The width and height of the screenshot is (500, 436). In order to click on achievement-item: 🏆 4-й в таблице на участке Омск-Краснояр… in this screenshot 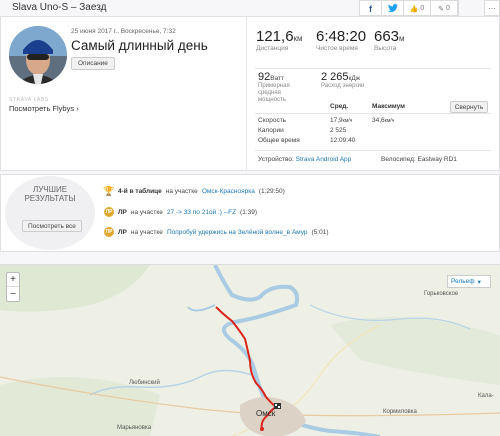, I will do `click(194, 190)`.